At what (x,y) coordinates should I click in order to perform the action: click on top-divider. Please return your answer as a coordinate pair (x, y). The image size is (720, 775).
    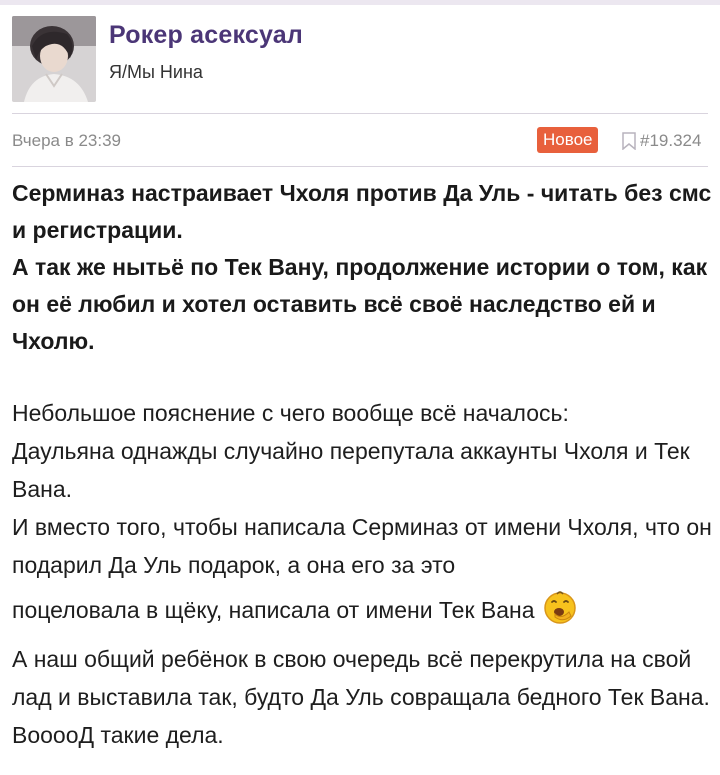
    Looking at the image, I should click on (360, 2).